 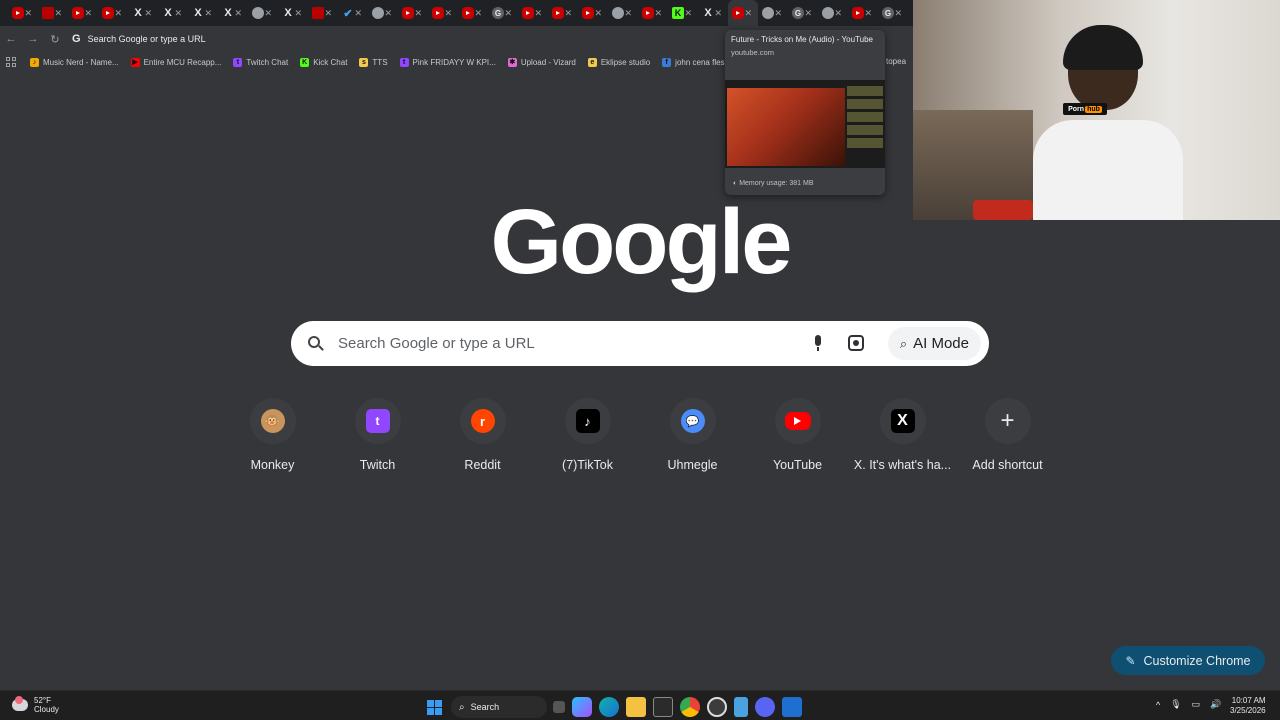 I want to click on bookmark-item: ✱ Upload - Vizard, so click(x=541, y=62).